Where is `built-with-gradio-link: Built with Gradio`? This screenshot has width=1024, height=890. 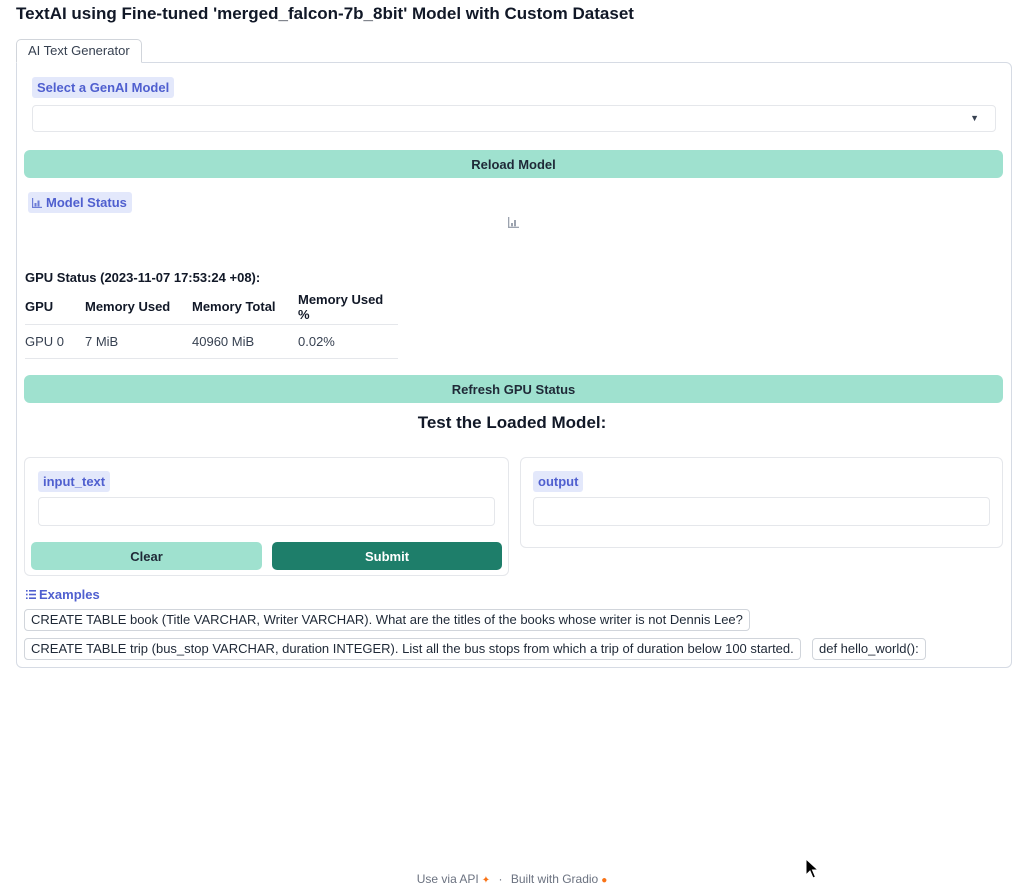
built-with-gradio-link: Built with Gradio is located at coordinates (554, 879).